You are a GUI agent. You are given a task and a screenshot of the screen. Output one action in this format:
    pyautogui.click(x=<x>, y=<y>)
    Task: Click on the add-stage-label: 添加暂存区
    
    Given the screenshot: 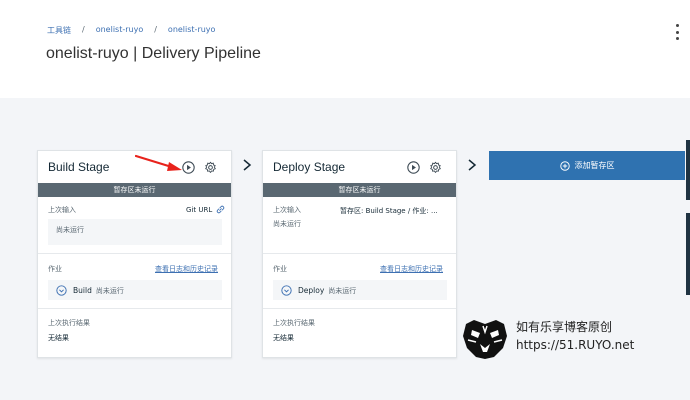 What is the action you would take?
    pyautogui.click(x=594, y=165)
    